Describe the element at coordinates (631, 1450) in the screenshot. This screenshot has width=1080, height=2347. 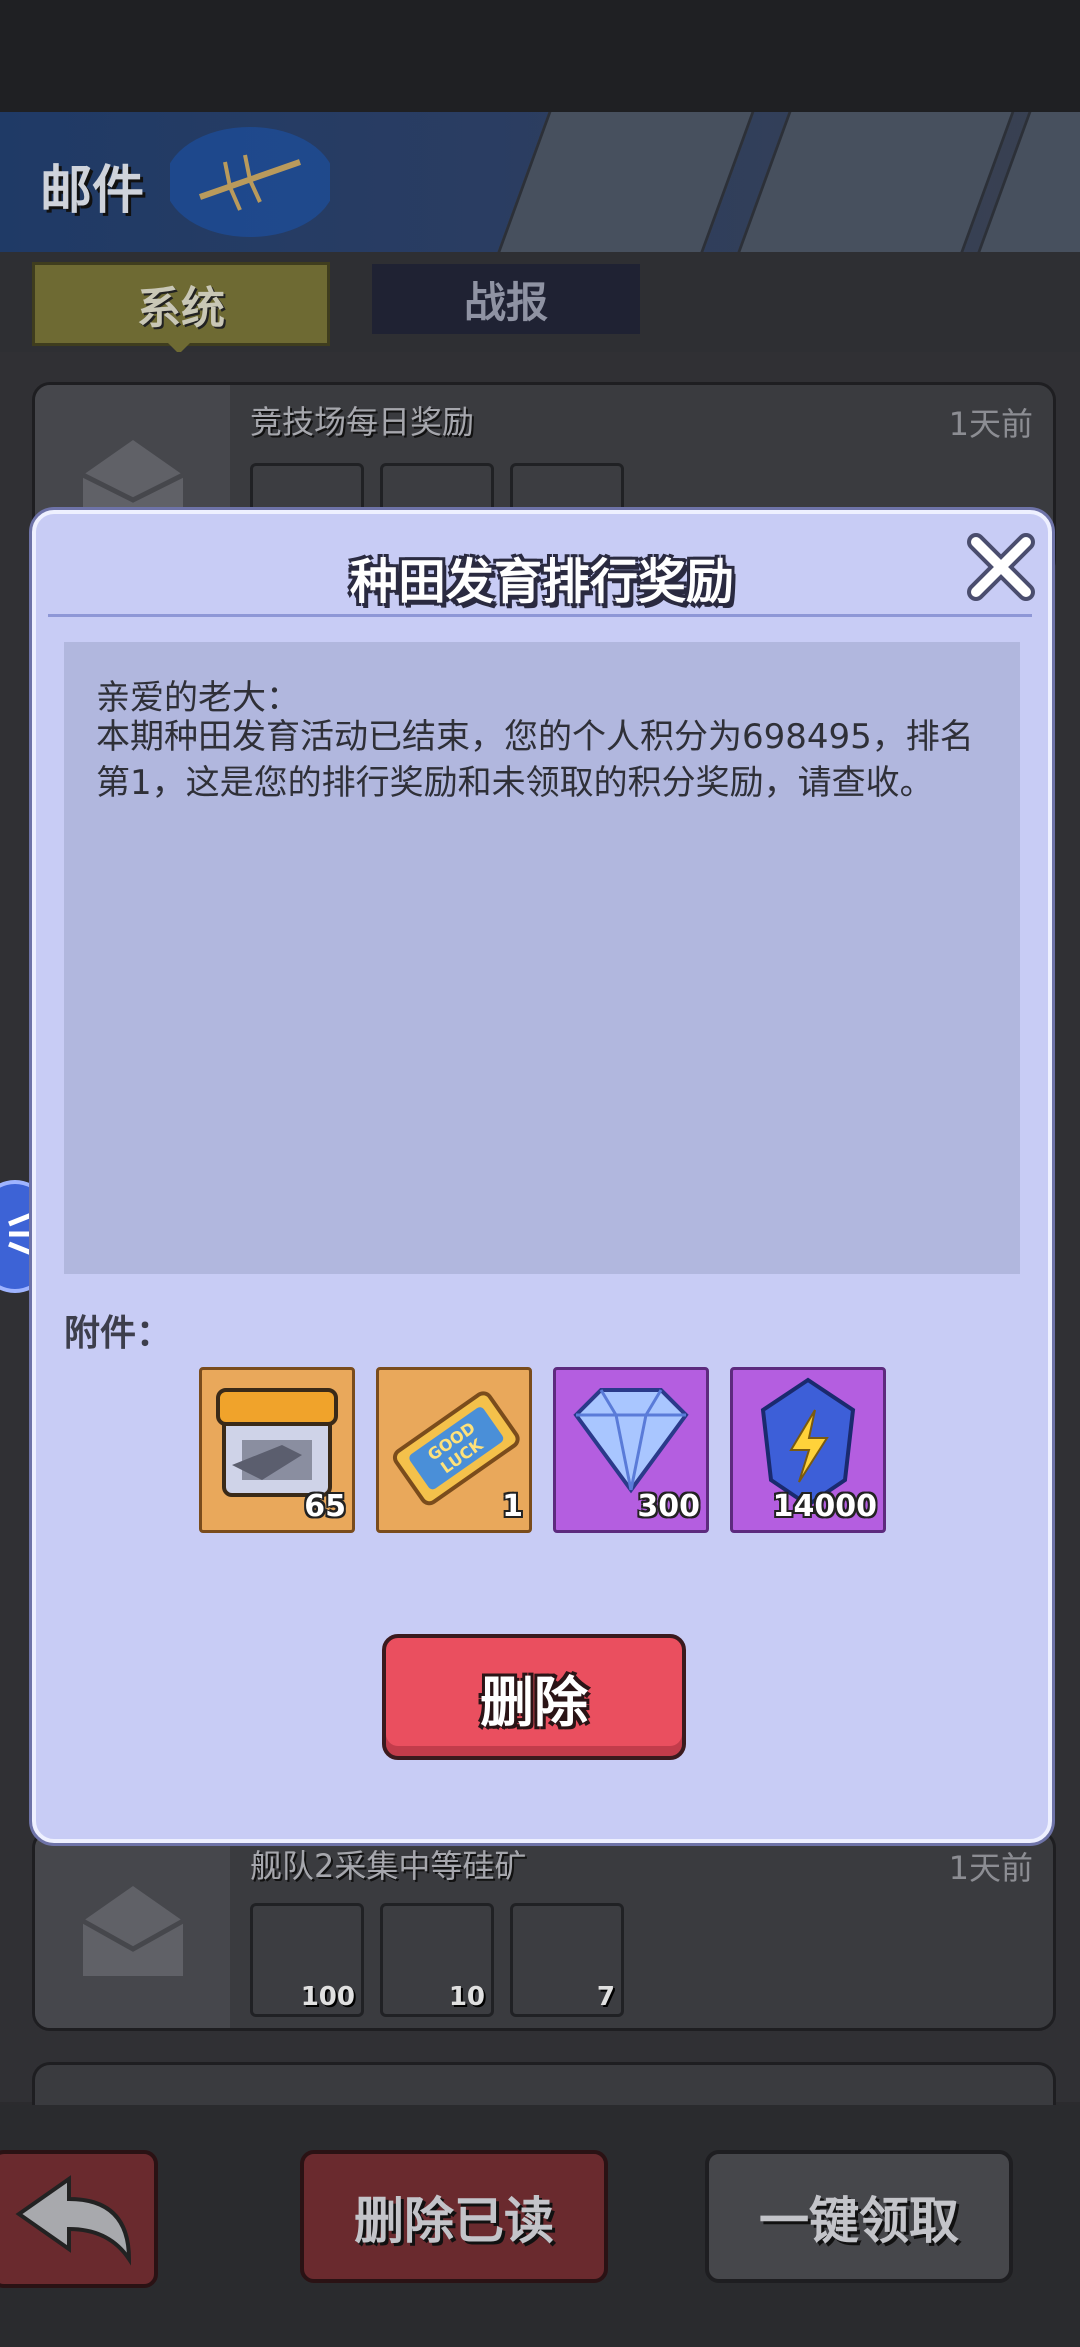
I see `attachment-item: 300` at that location.